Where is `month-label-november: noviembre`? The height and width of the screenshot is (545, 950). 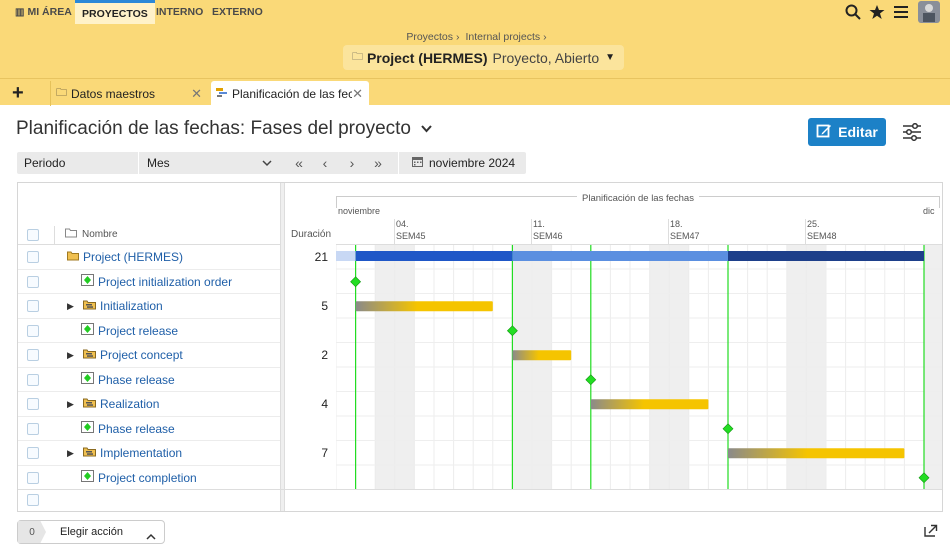 month-label-november: noviembre is located at coordinates (359, 211).